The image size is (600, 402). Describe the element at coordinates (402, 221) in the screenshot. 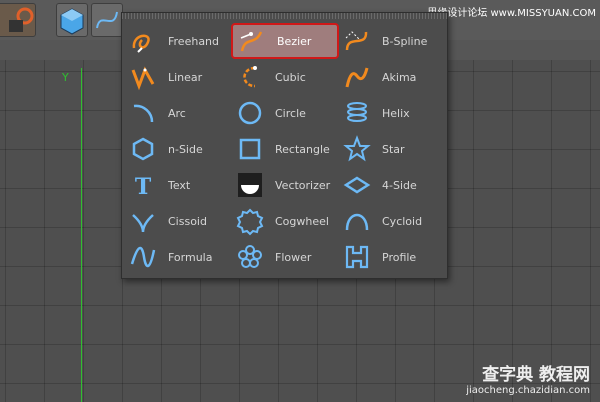

I see `menu-item-label: Cycloid` at that location.